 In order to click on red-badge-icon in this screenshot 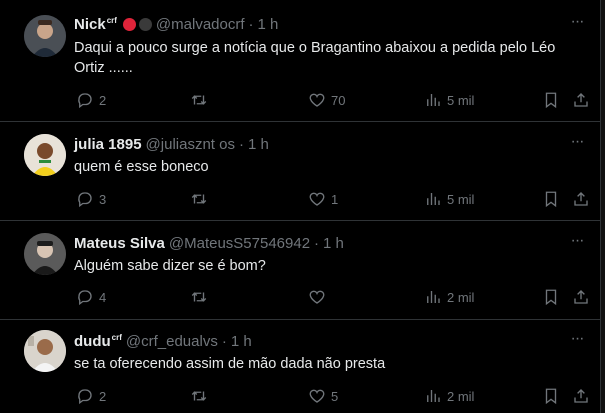, I will do `click(129, 24)`.